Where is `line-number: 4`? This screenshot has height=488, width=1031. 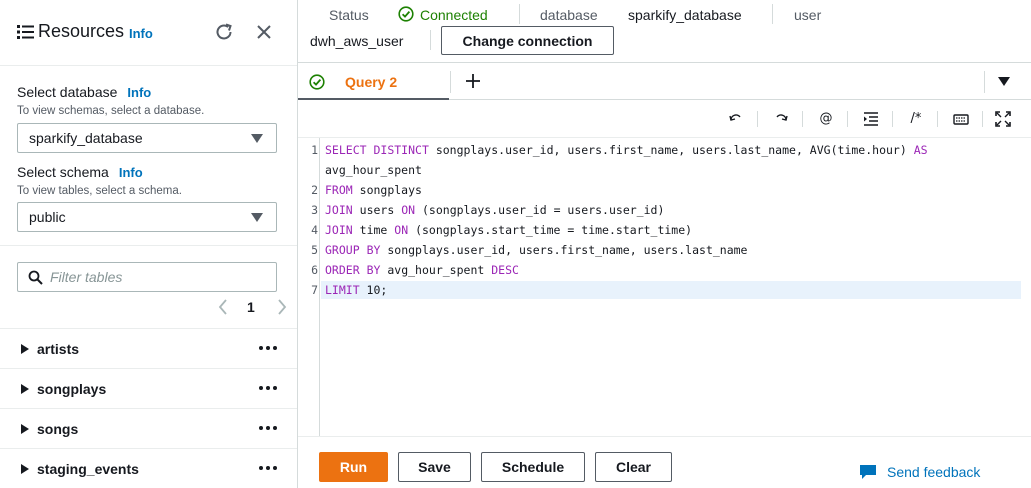
line-number: 4 is located at coordinates (314, 230).